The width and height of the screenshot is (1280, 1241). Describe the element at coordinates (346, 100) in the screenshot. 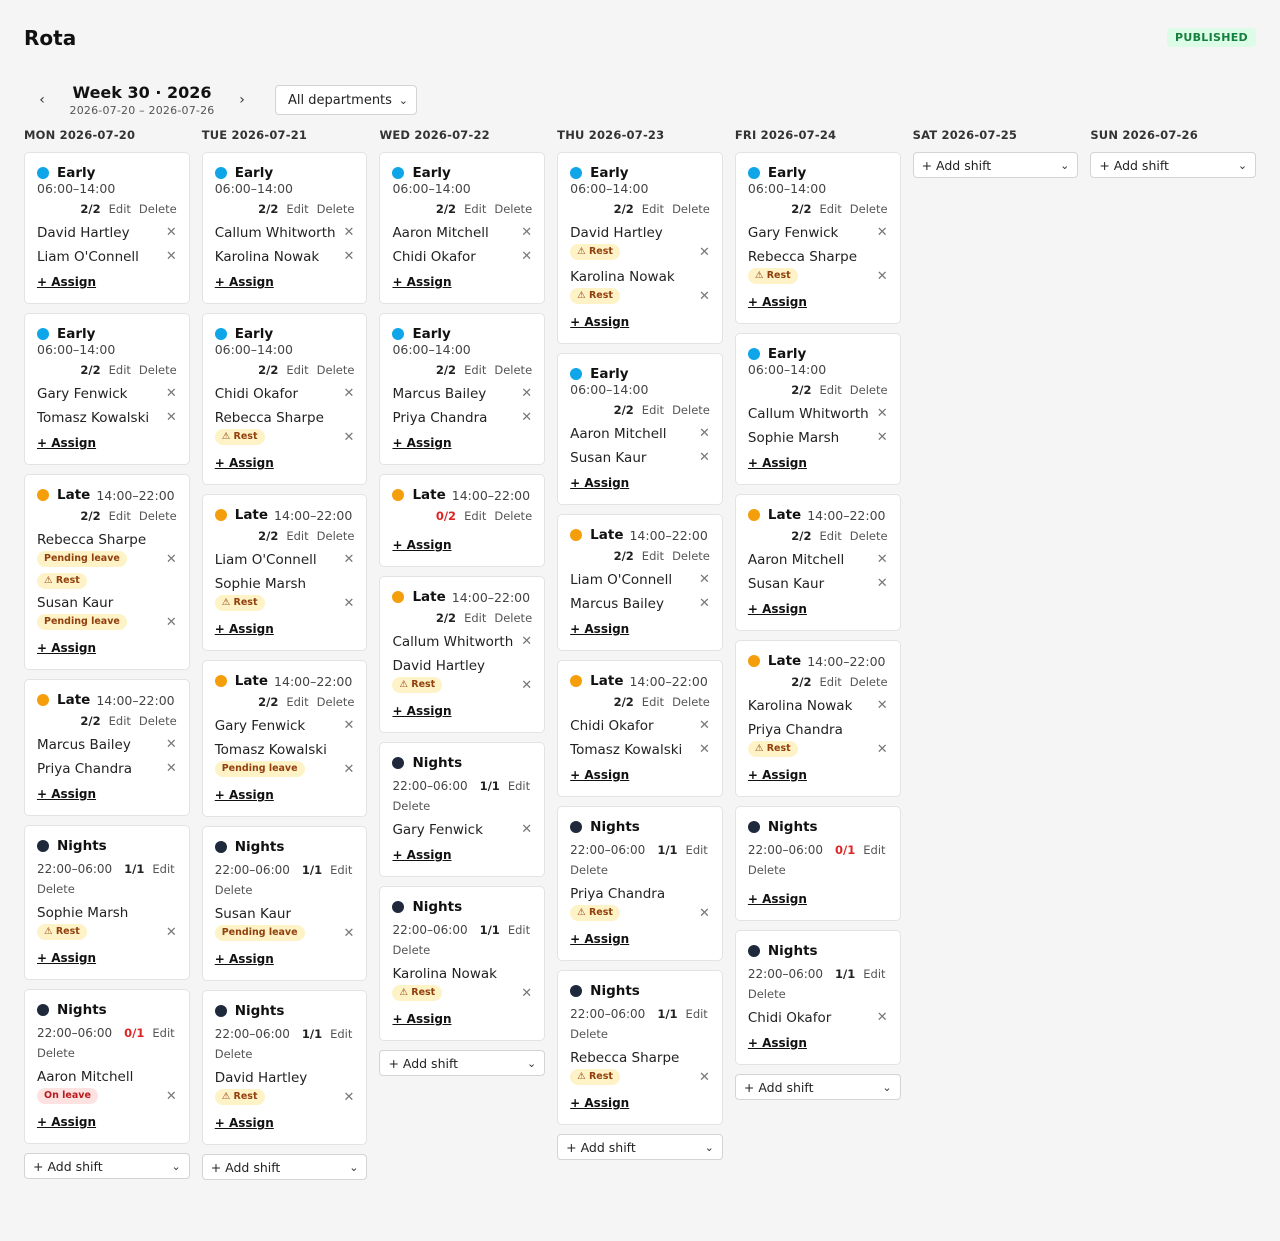

I see `department-select: All departments ⌄` at that location.